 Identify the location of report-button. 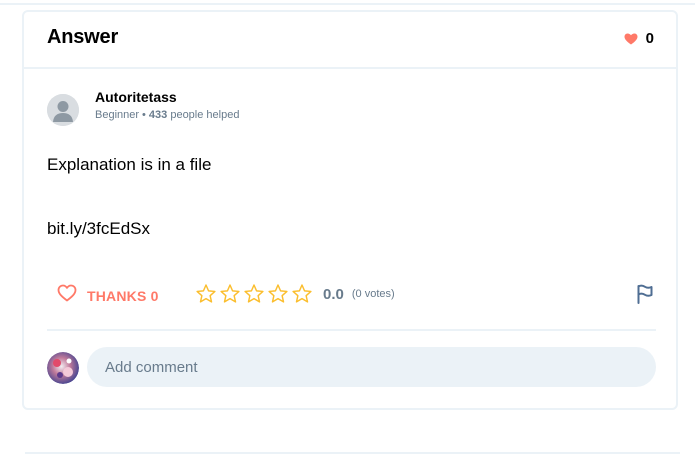
(645, 296).